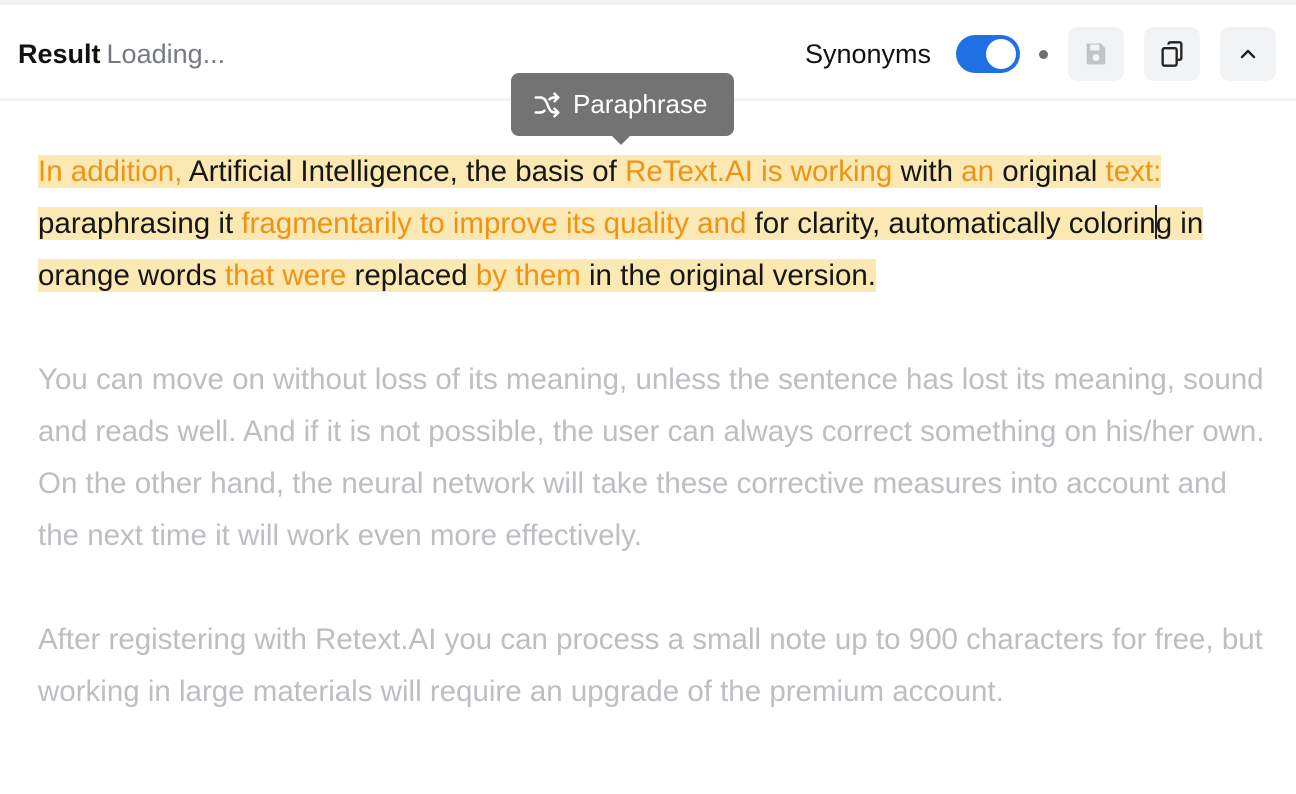  Describe the element at coordinates (411, 275) in the screenshot. I see `original-text: replaced` at that location.